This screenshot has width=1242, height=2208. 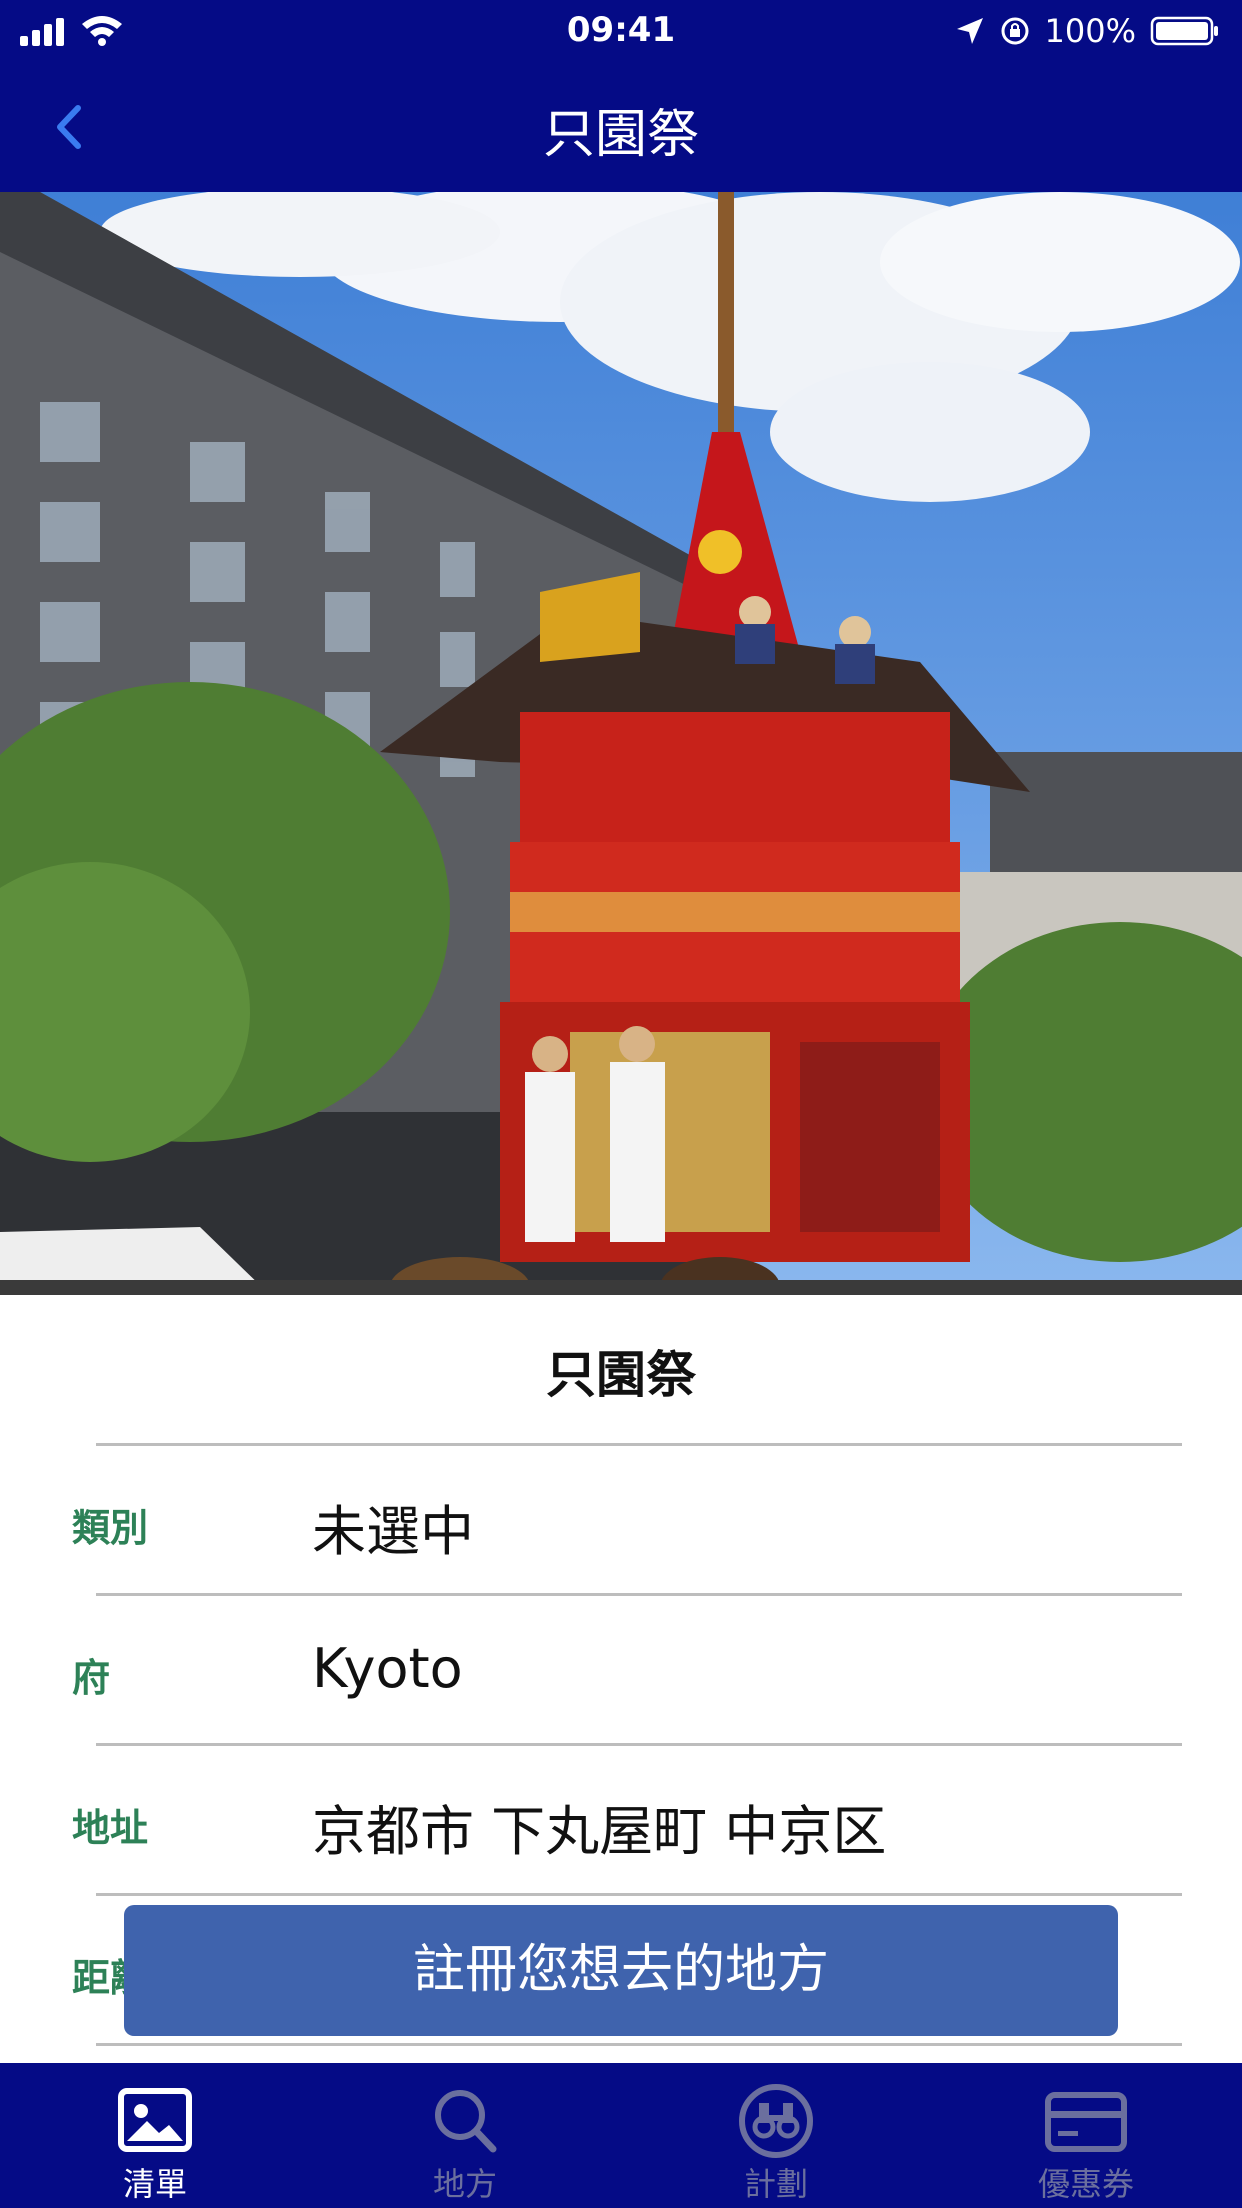 What do you see at coordinates (155, 2120) in the screenshot?
I see `photo-icon` at bounding box center [155, 2120].